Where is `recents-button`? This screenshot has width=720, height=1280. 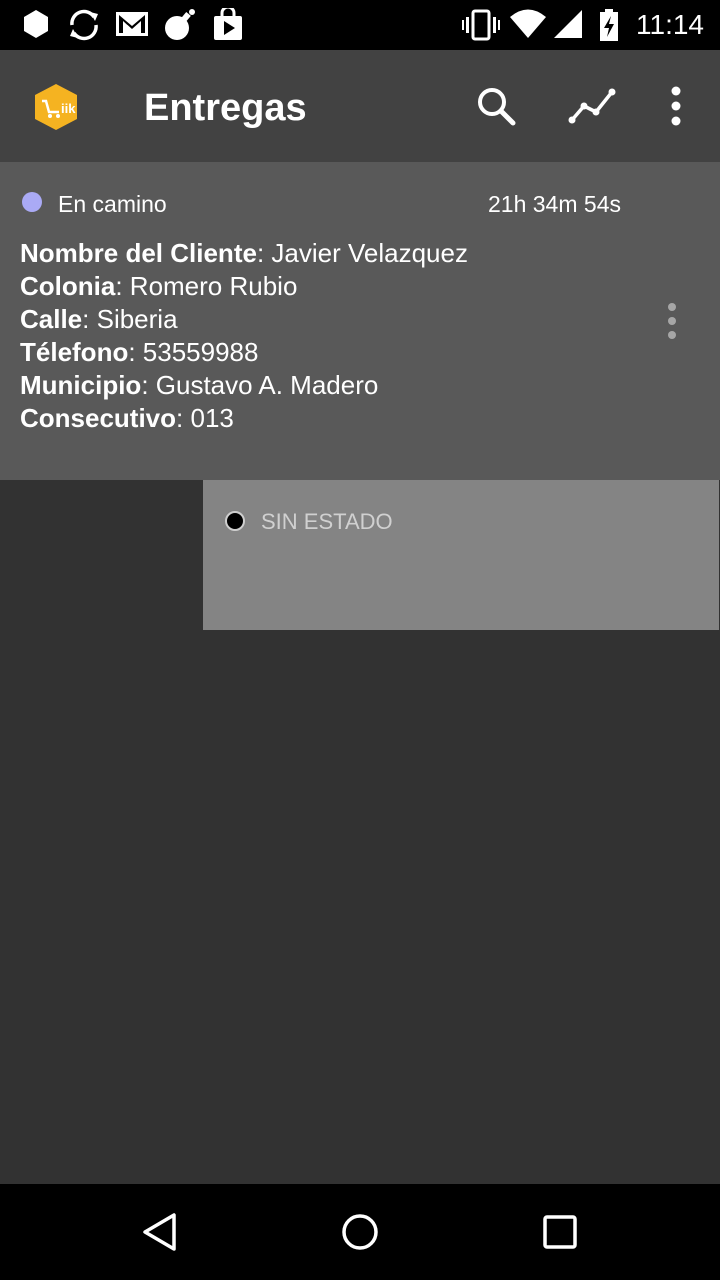 recents-button is located at coordinates (560, 1232).